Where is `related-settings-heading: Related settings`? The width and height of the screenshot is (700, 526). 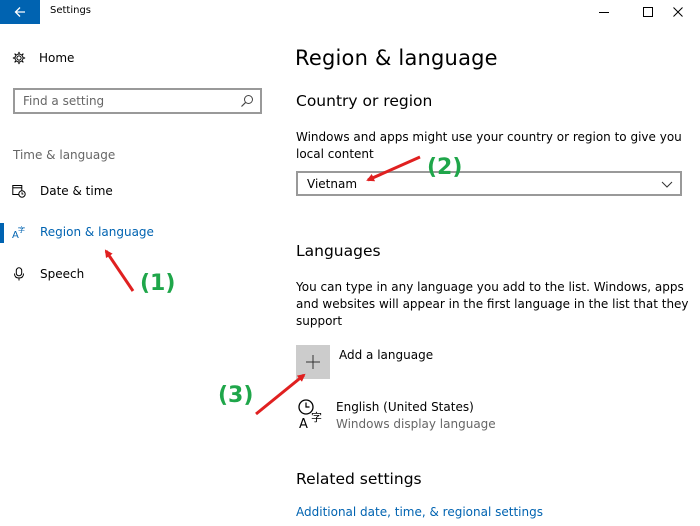 related-settings-heading: Related settings is located at coordinates (359, 479).